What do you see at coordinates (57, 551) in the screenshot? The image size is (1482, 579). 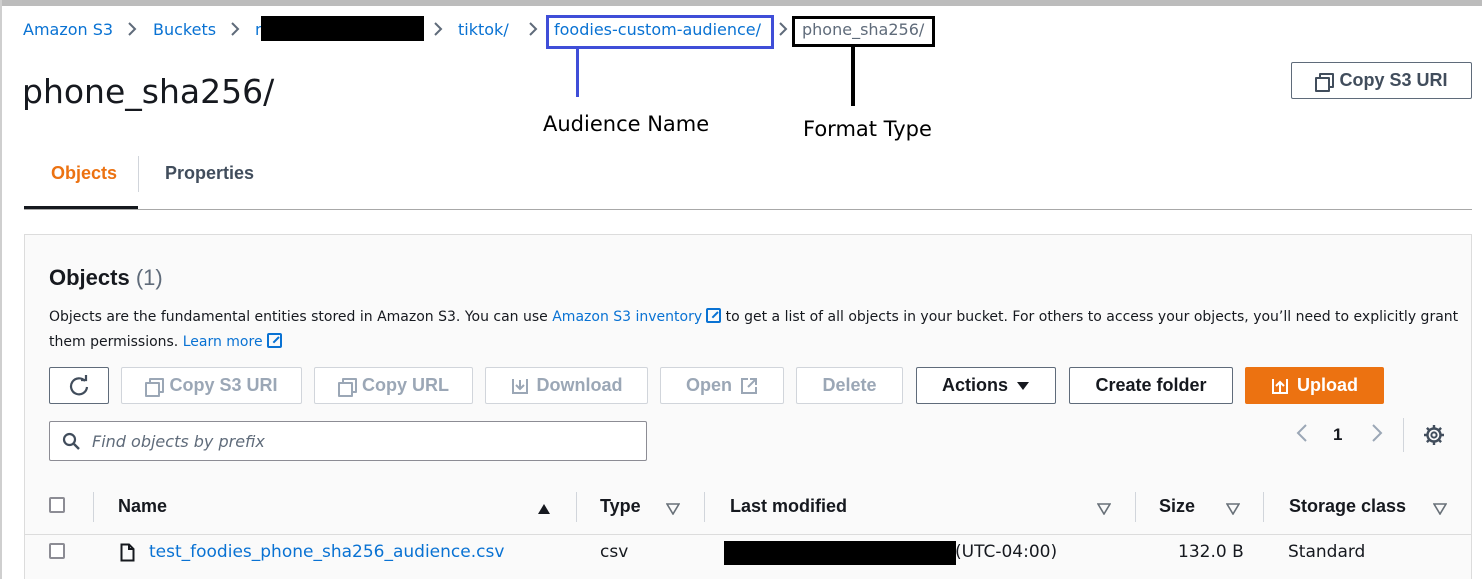 I see `row-checkbox` at bounding box center [57, 551].